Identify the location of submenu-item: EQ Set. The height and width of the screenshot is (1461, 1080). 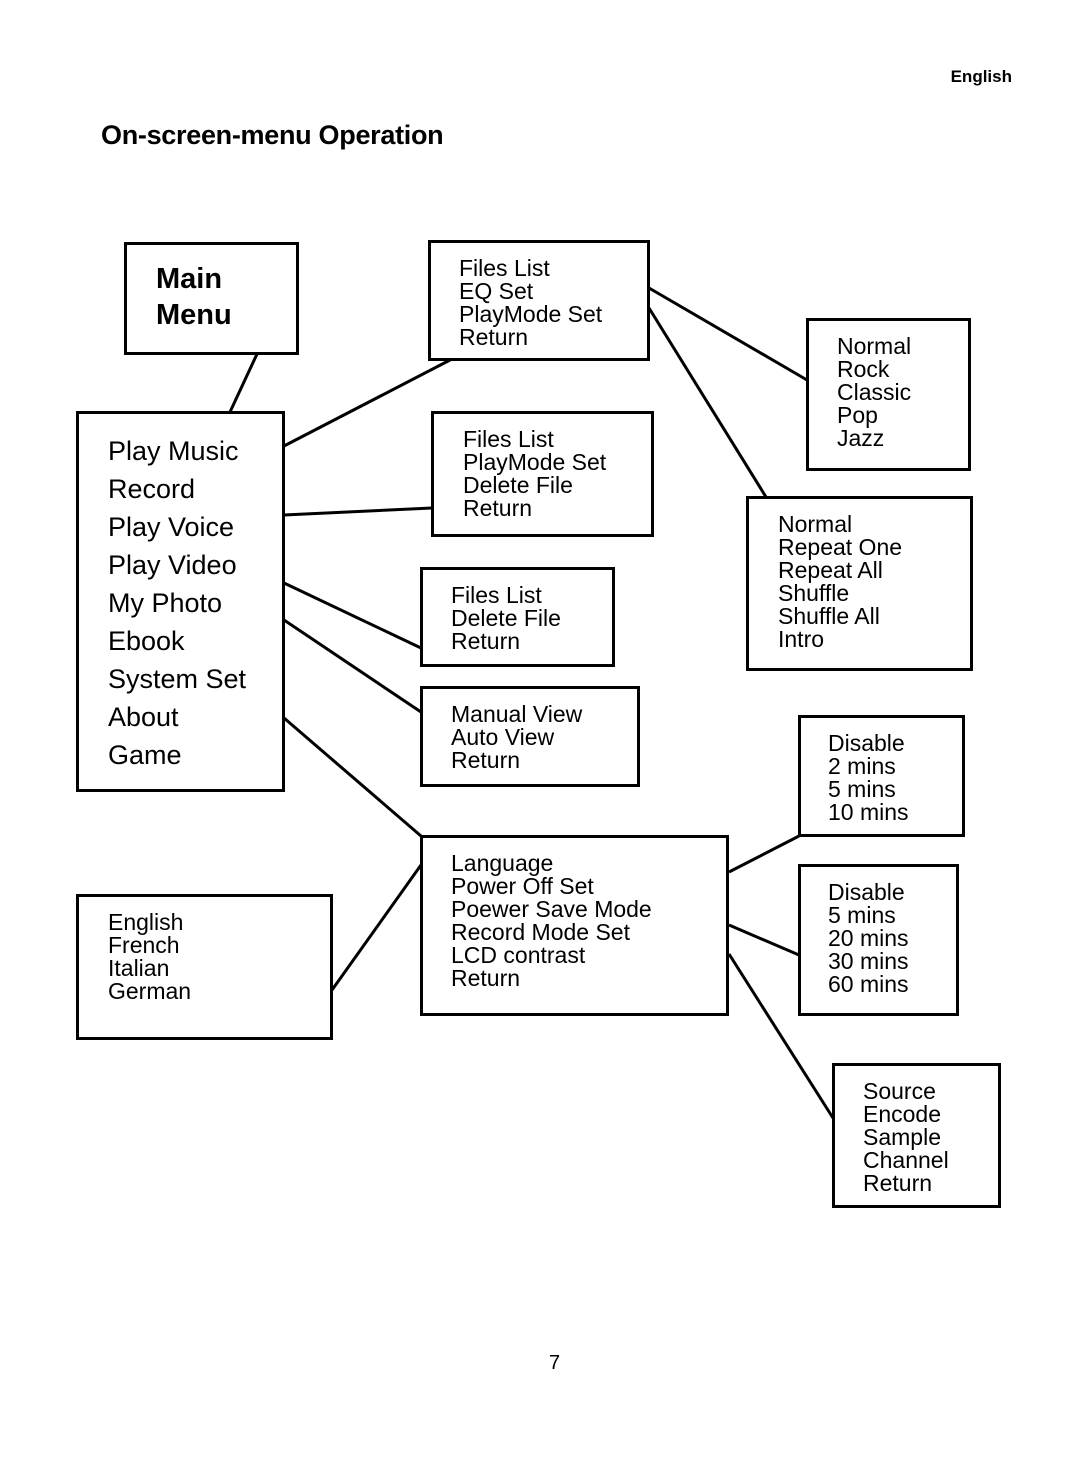
(496, 291).